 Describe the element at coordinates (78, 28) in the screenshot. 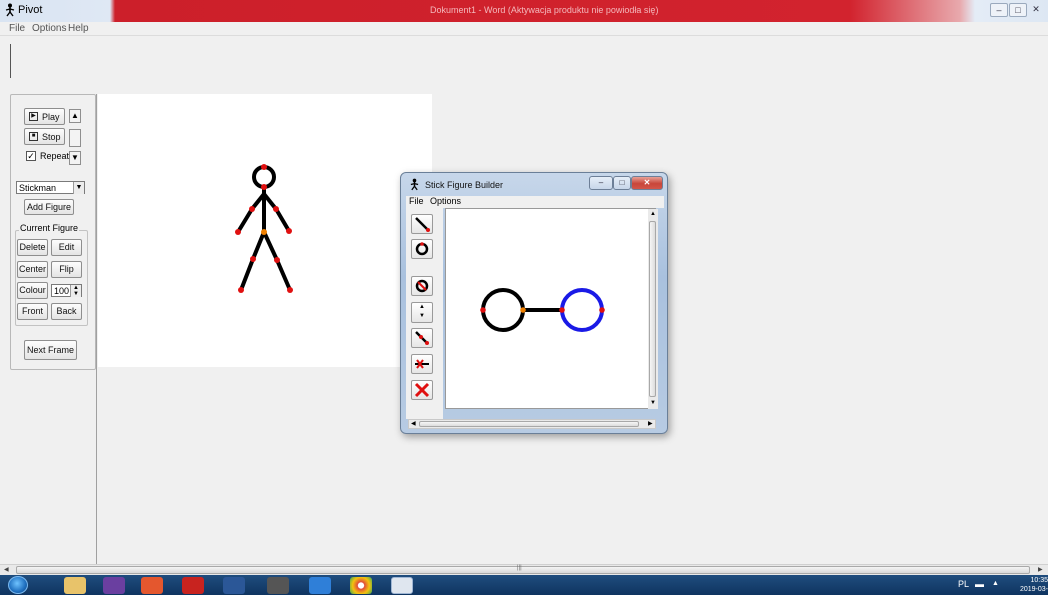

I see `menu-help: Help` at that location.